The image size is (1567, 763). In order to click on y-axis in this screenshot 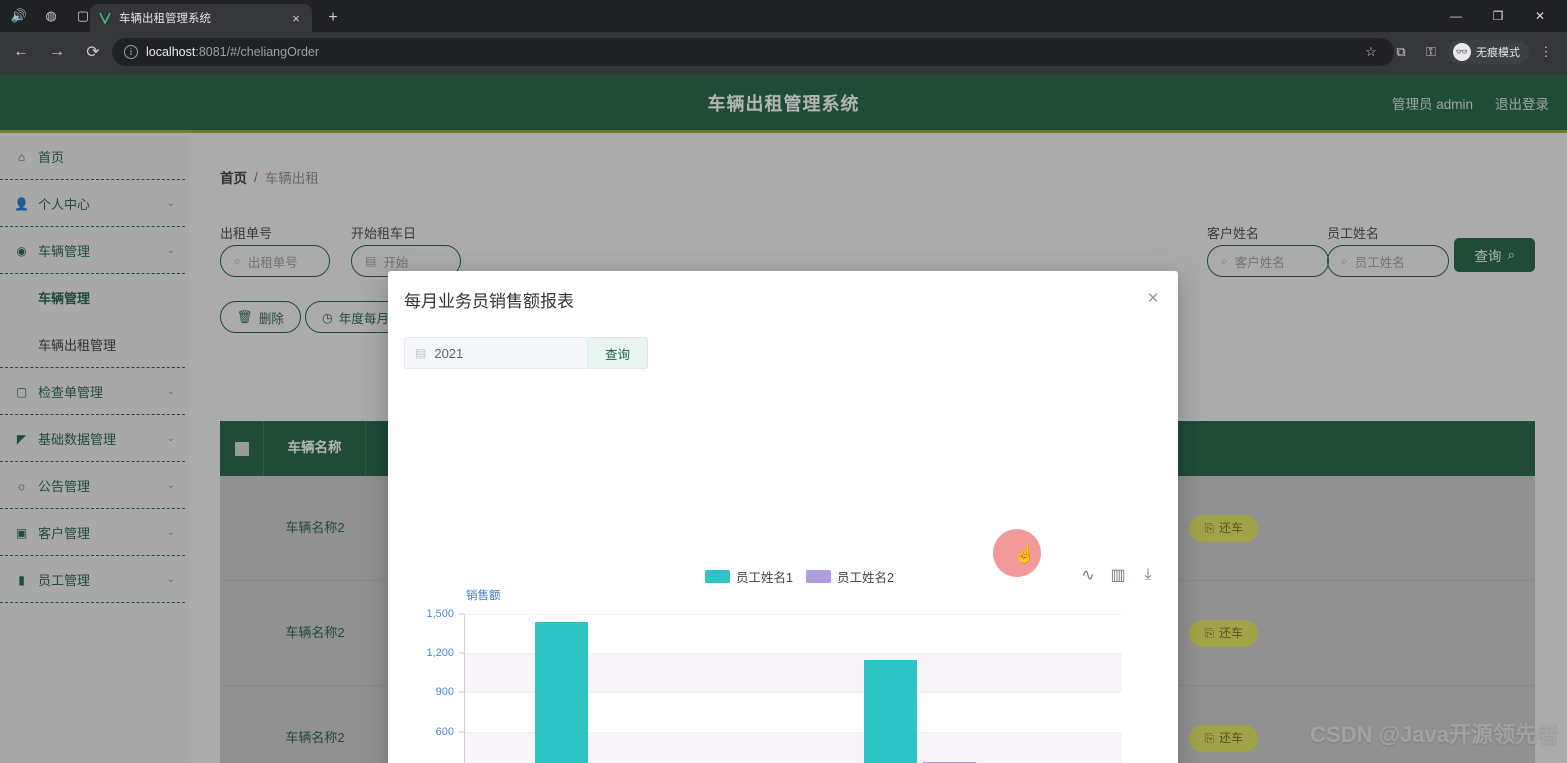, I will do `click(464, 688)`.